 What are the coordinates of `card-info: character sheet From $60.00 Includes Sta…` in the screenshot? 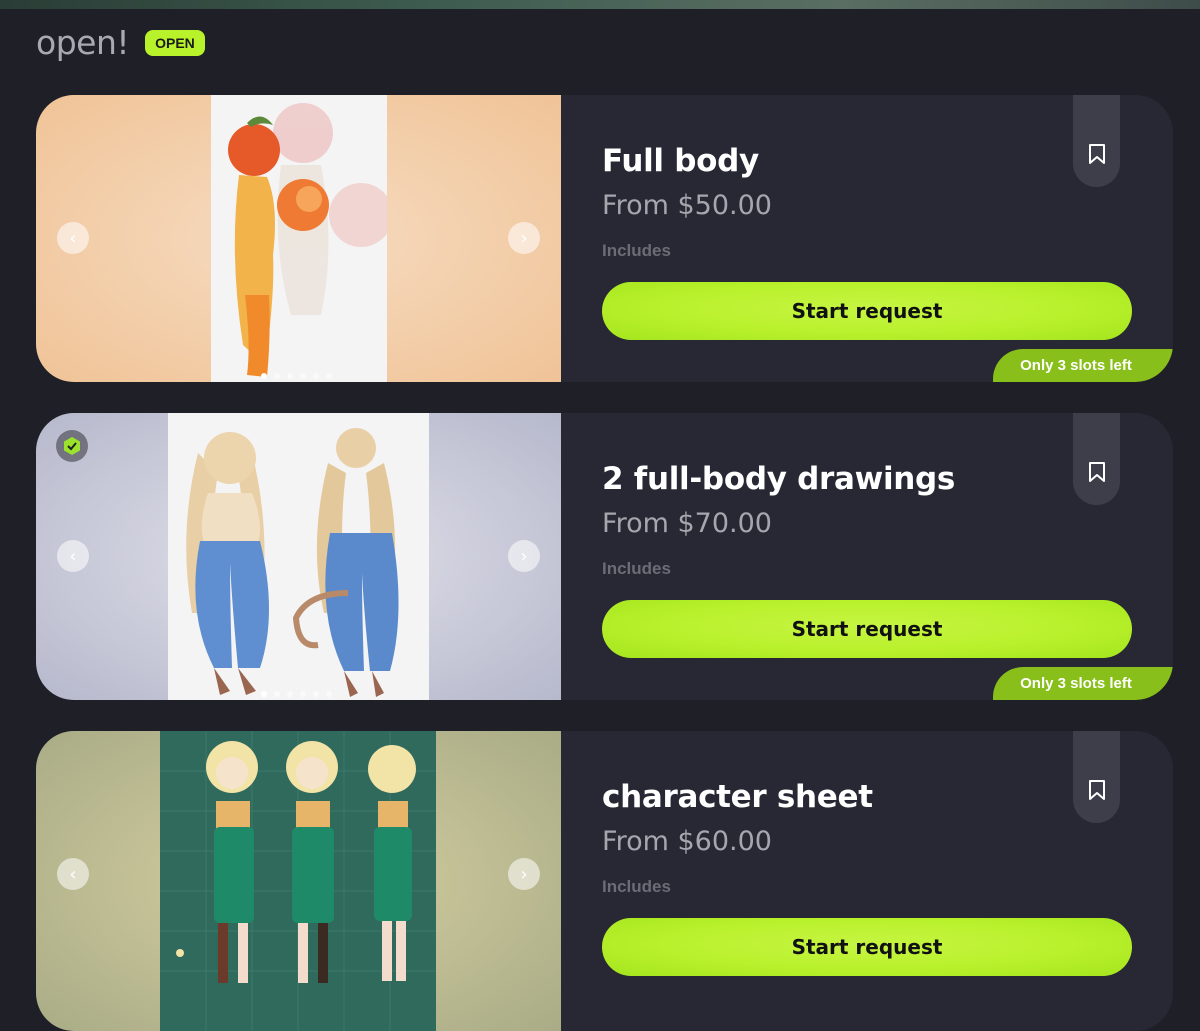 It's located at (872, 881).